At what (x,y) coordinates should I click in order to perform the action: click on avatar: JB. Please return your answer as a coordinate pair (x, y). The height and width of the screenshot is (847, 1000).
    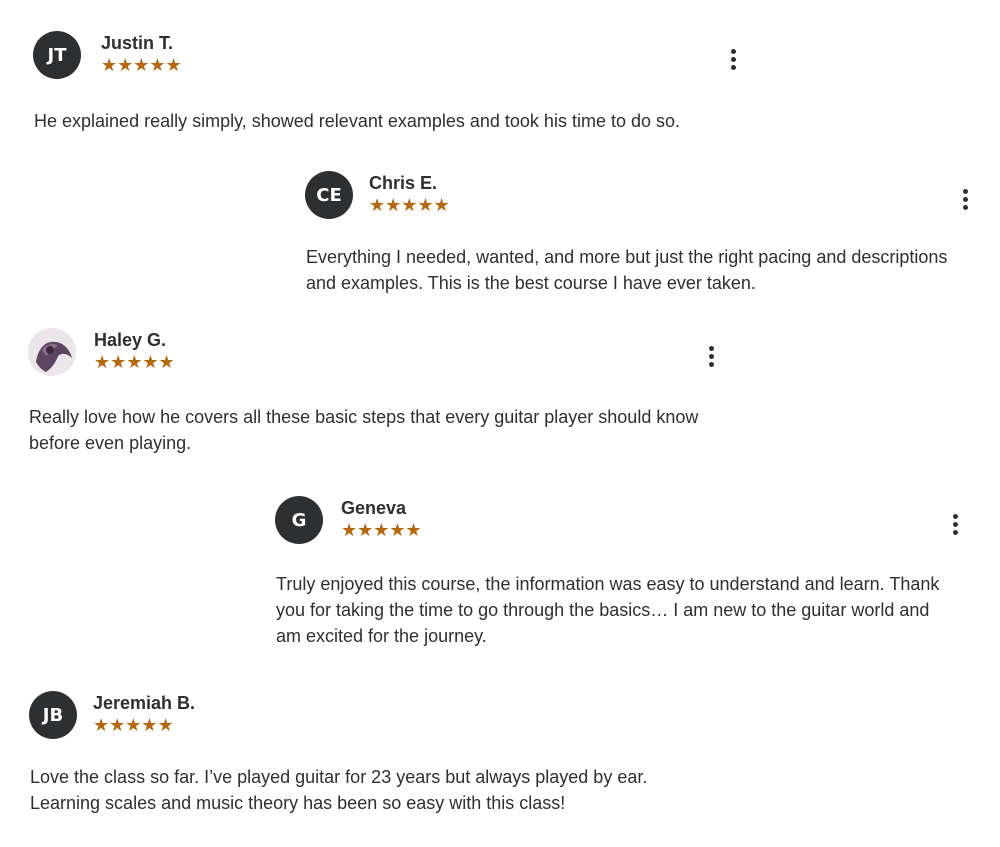
    Looking at the image, I should click on (53, 715).